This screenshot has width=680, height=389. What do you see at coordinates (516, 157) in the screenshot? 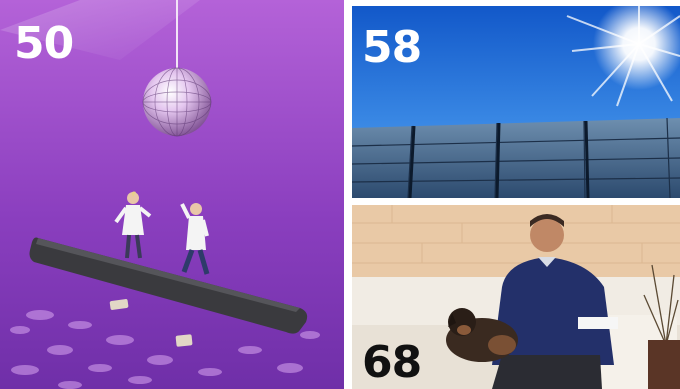
I see `solar-panel-array` at bounding box center [516, 157].